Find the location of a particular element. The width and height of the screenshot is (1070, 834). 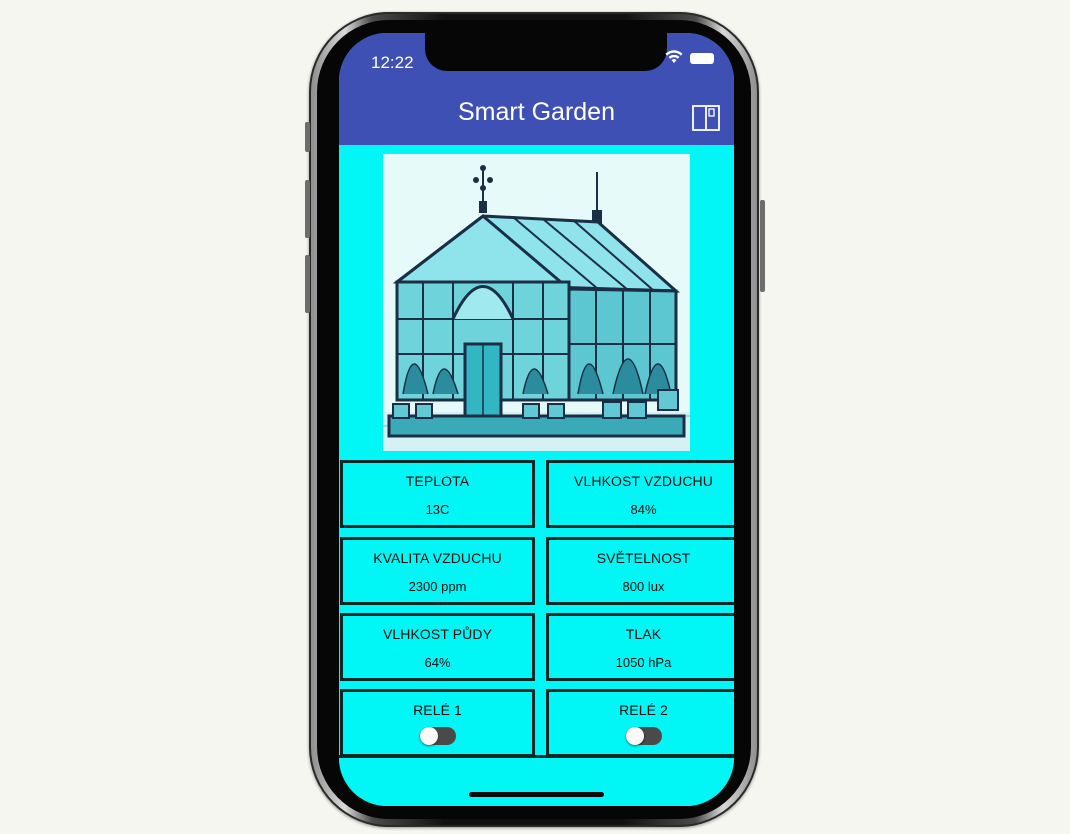

volume-up-button is located at coordinates (307, 209).